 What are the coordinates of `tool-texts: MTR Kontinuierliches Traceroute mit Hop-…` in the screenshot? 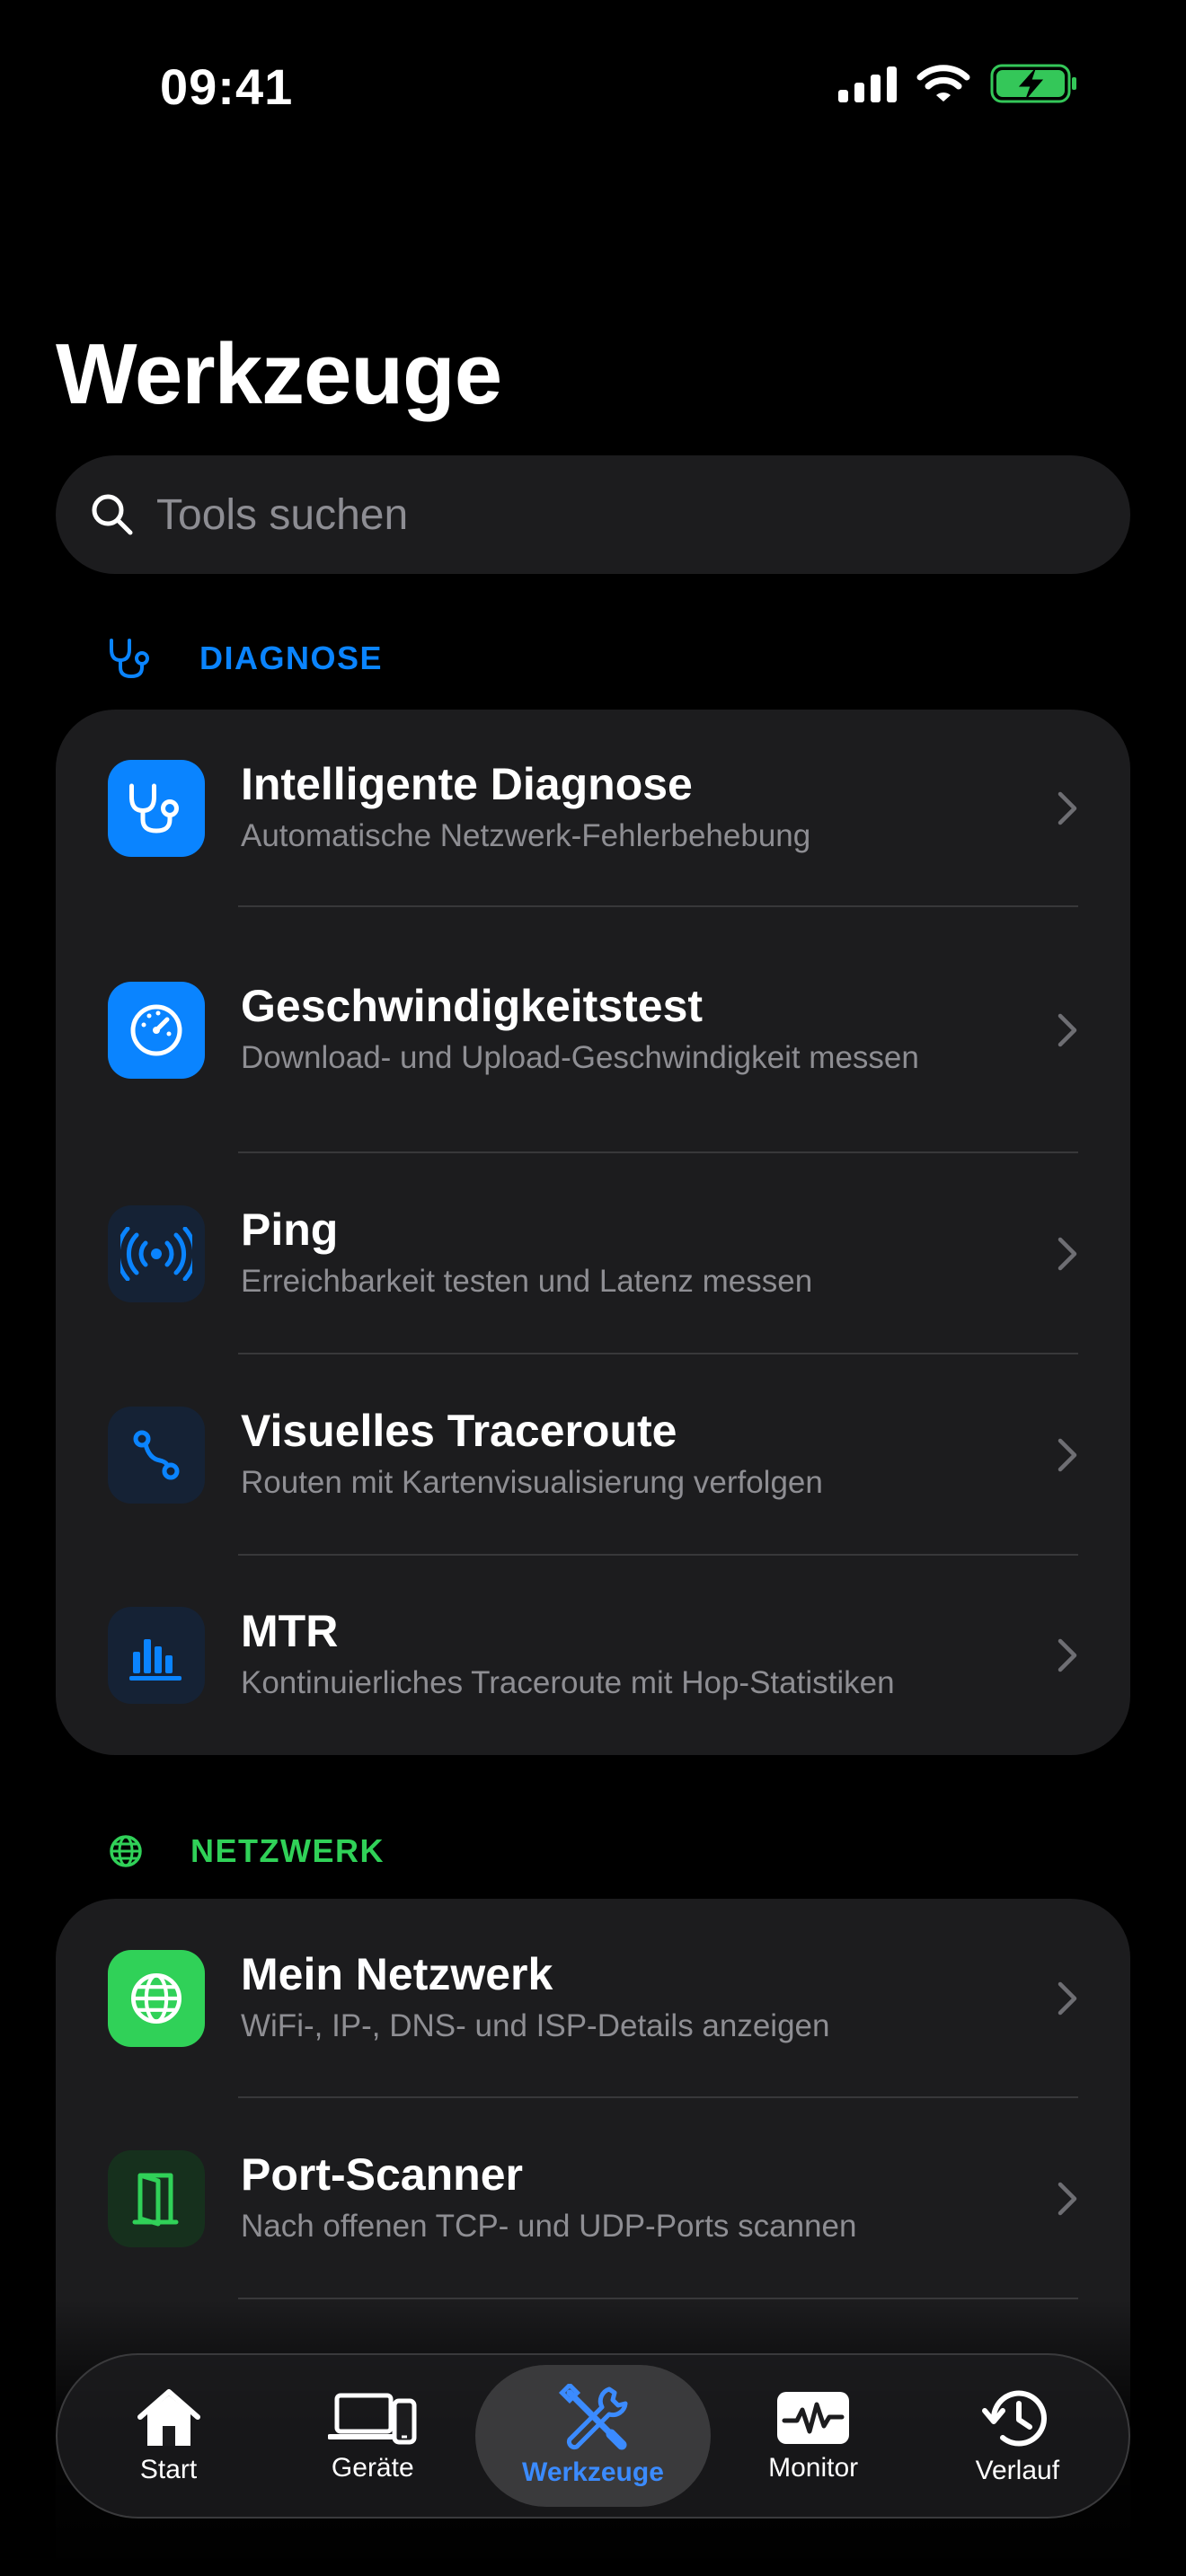 It's located at (641, 1656).